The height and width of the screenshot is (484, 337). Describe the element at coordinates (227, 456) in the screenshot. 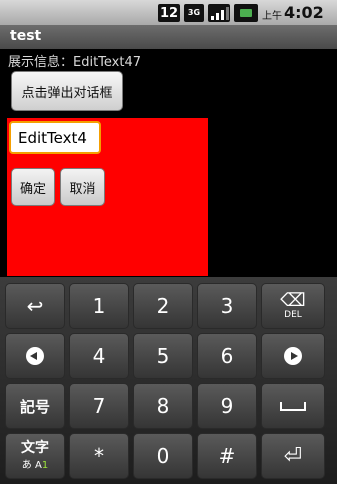

I see `key-hash: #` at that location.